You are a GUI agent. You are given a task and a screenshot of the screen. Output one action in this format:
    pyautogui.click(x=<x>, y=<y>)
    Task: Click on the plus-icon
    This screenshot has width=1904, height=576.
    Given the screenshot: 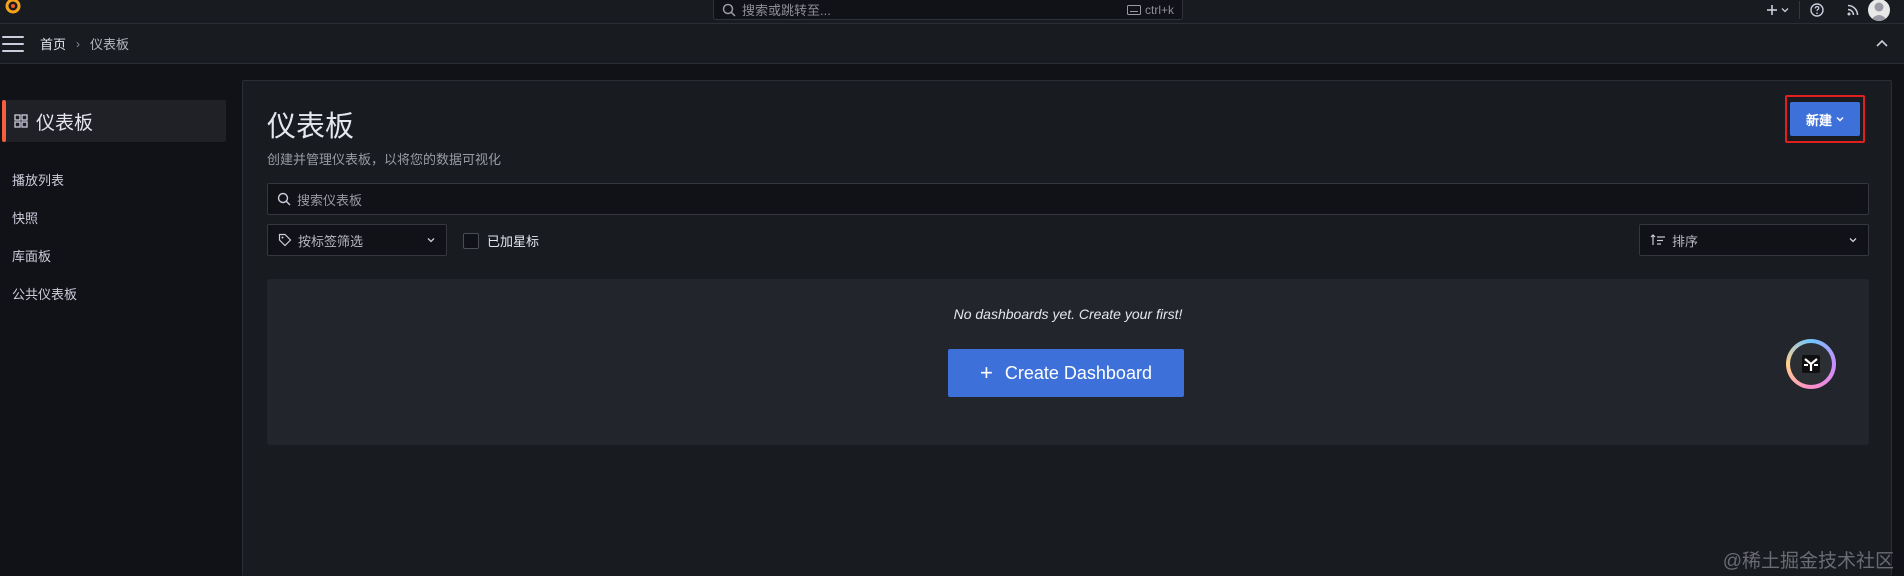 What is the action you would take?
    pyautogui.click(x=1772, y=10)
    